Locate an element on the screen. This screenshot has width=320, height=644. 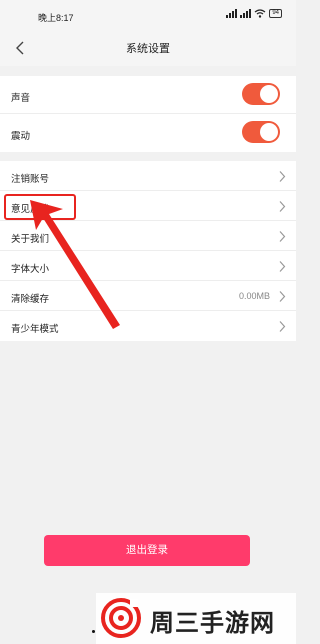
menu-item-label: 青少年模式 is located at coordinates (35, 329).